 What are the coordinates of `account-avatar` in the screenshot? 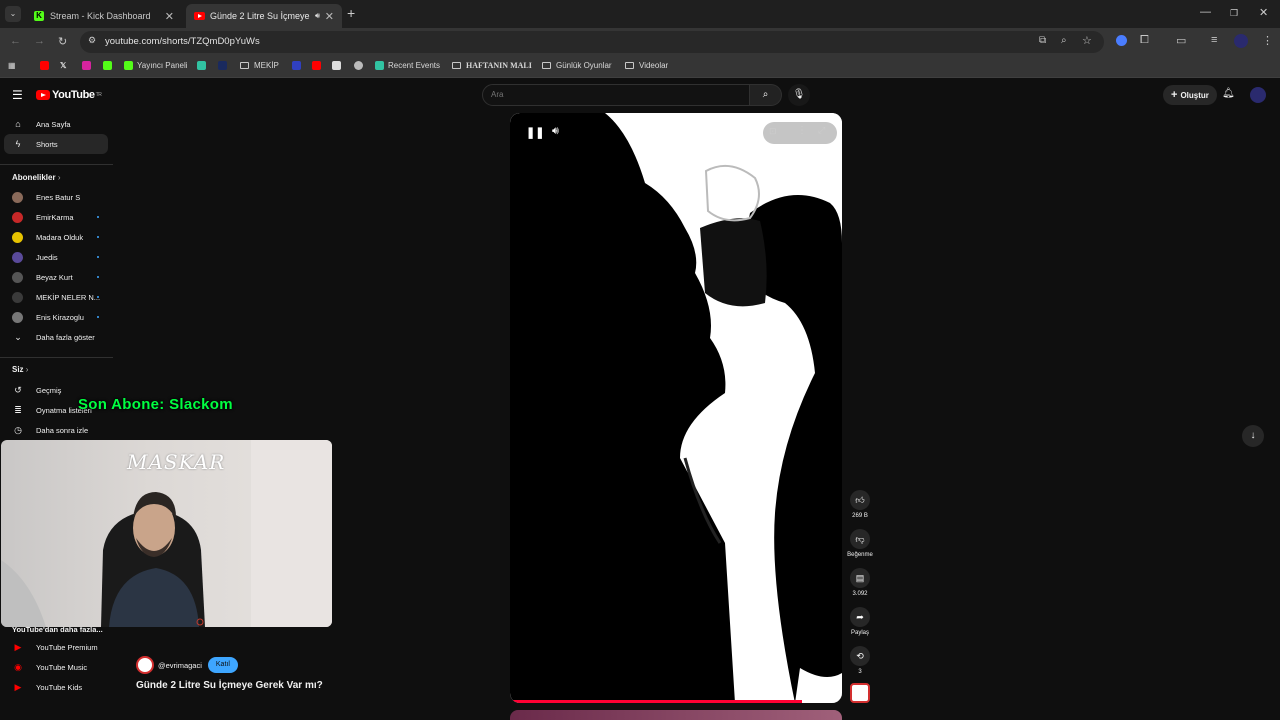 It's located at (1258, 95).